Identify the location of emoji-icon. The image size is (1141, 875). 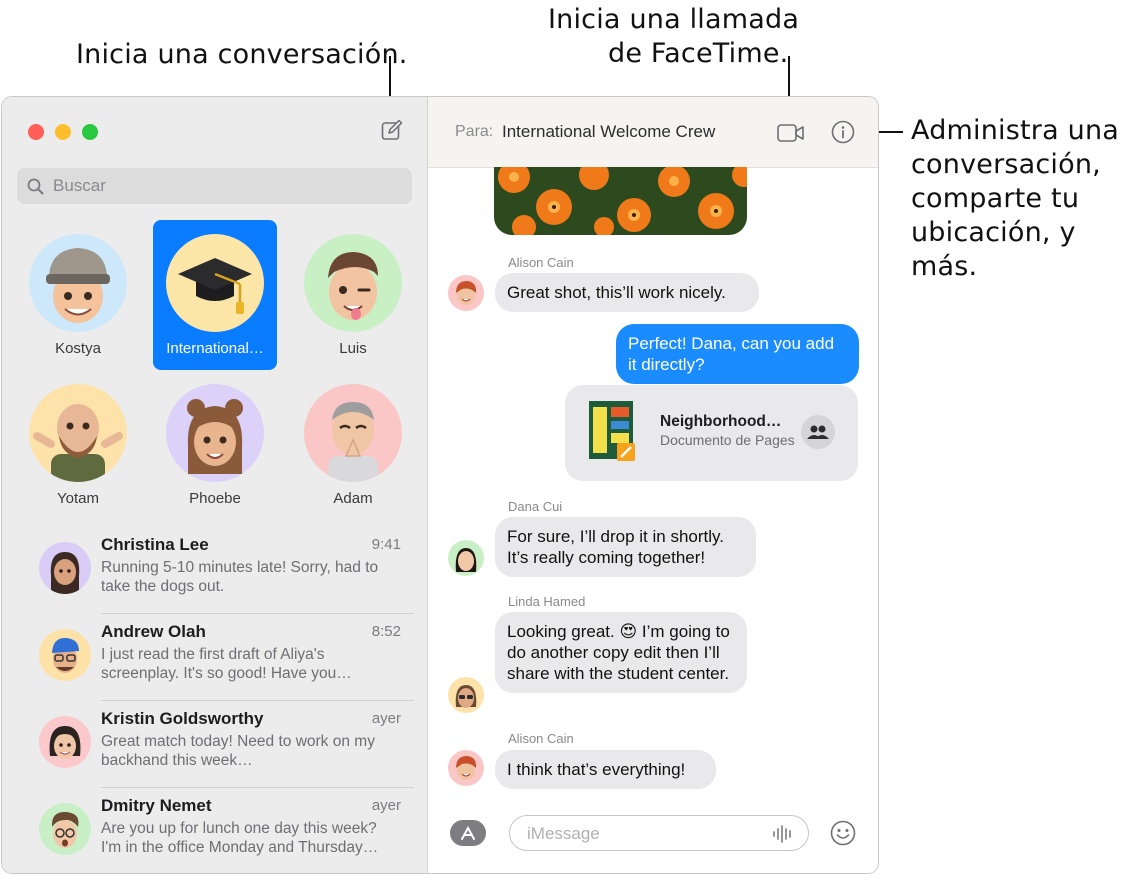
(843, 833).